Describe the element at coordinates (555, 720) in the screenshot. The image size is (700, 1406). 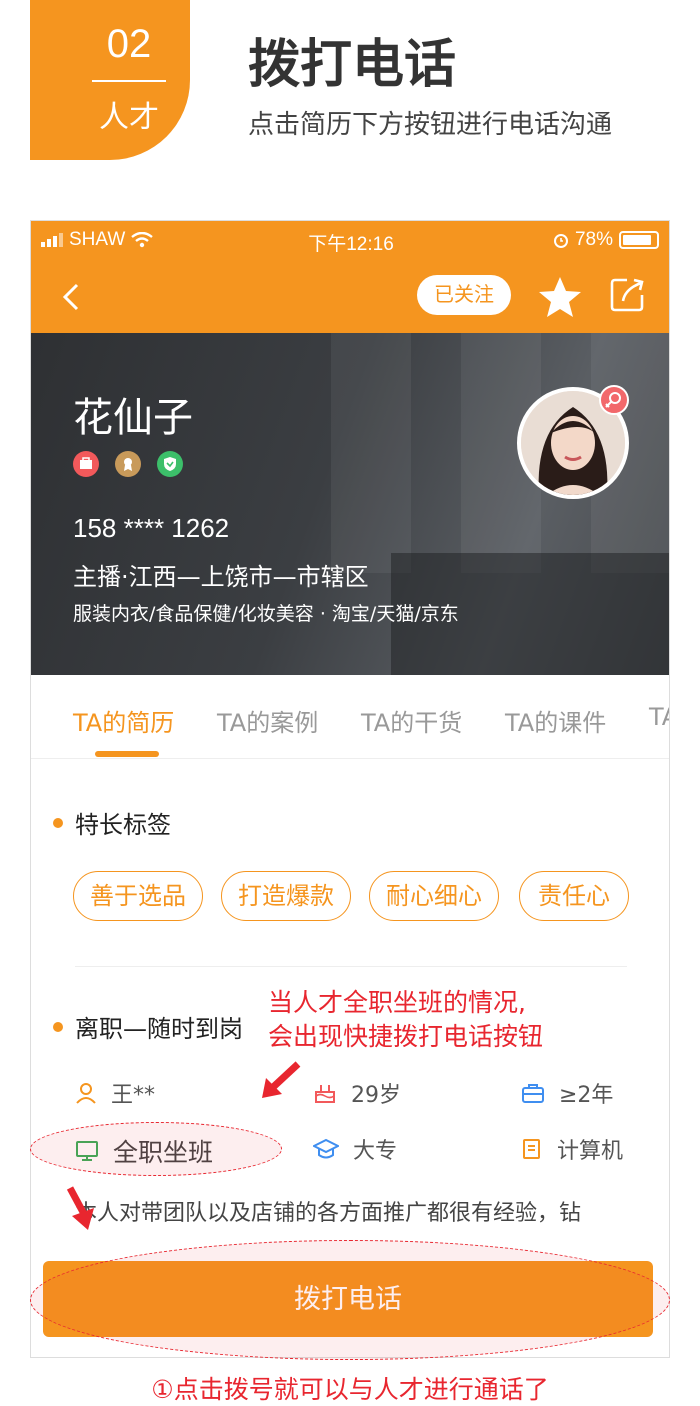
I see `tab-courses: TA的课件` at that location.